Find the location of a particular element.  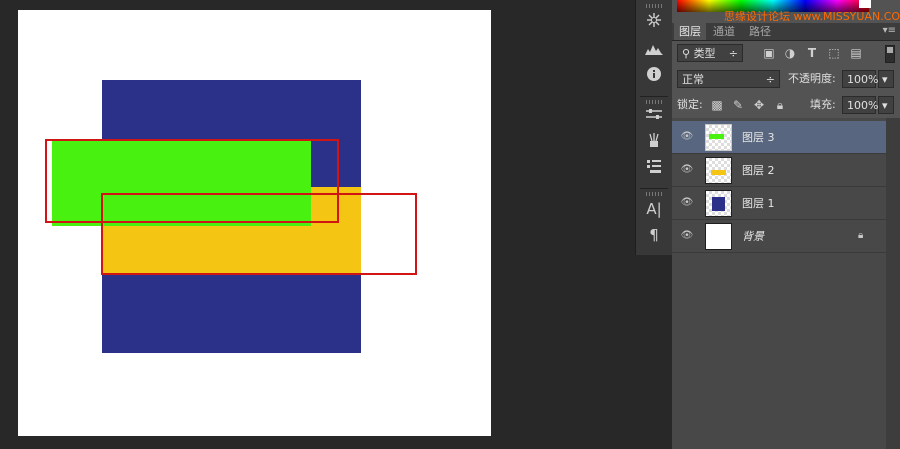

layers-scrollbar is located at coordinates (893, 283).